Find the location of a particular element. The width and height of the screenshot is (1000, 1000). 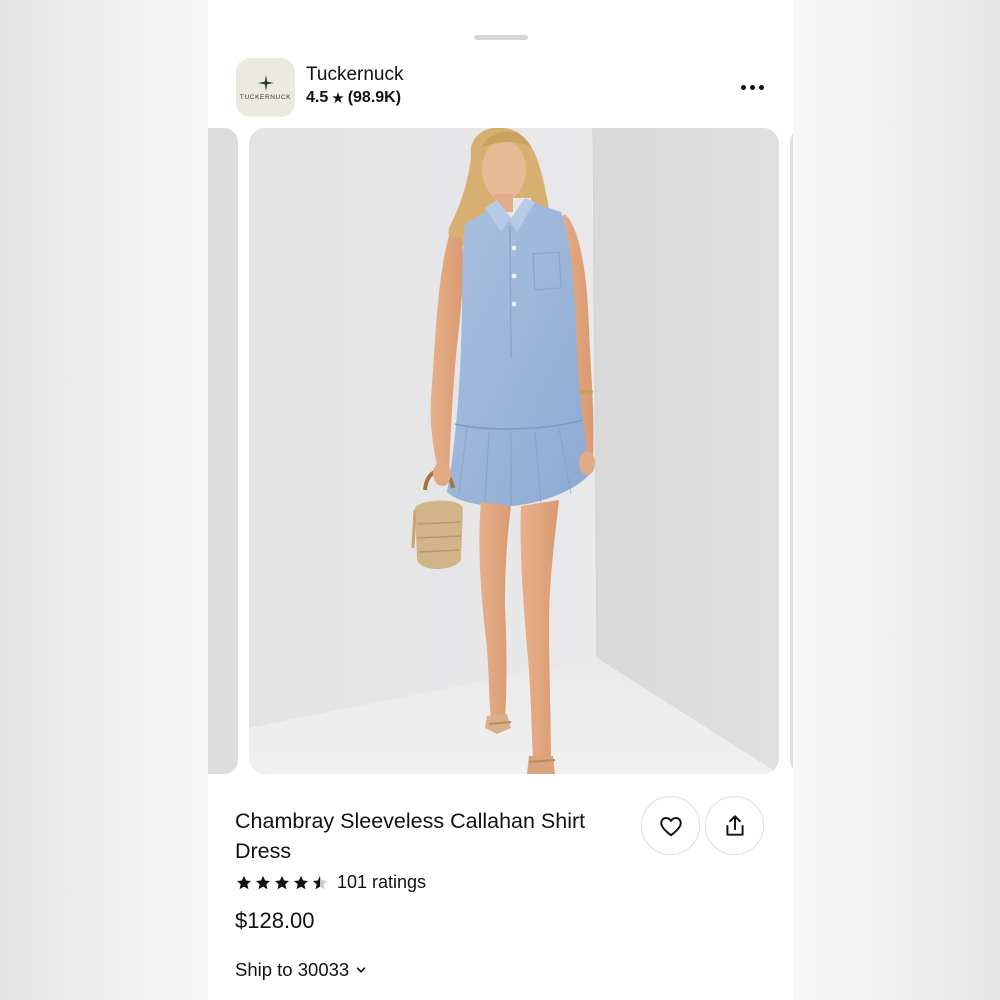

product-title: Chambray Sleeveless Callahan Shirt Dress is located at coordinates (410, 836).